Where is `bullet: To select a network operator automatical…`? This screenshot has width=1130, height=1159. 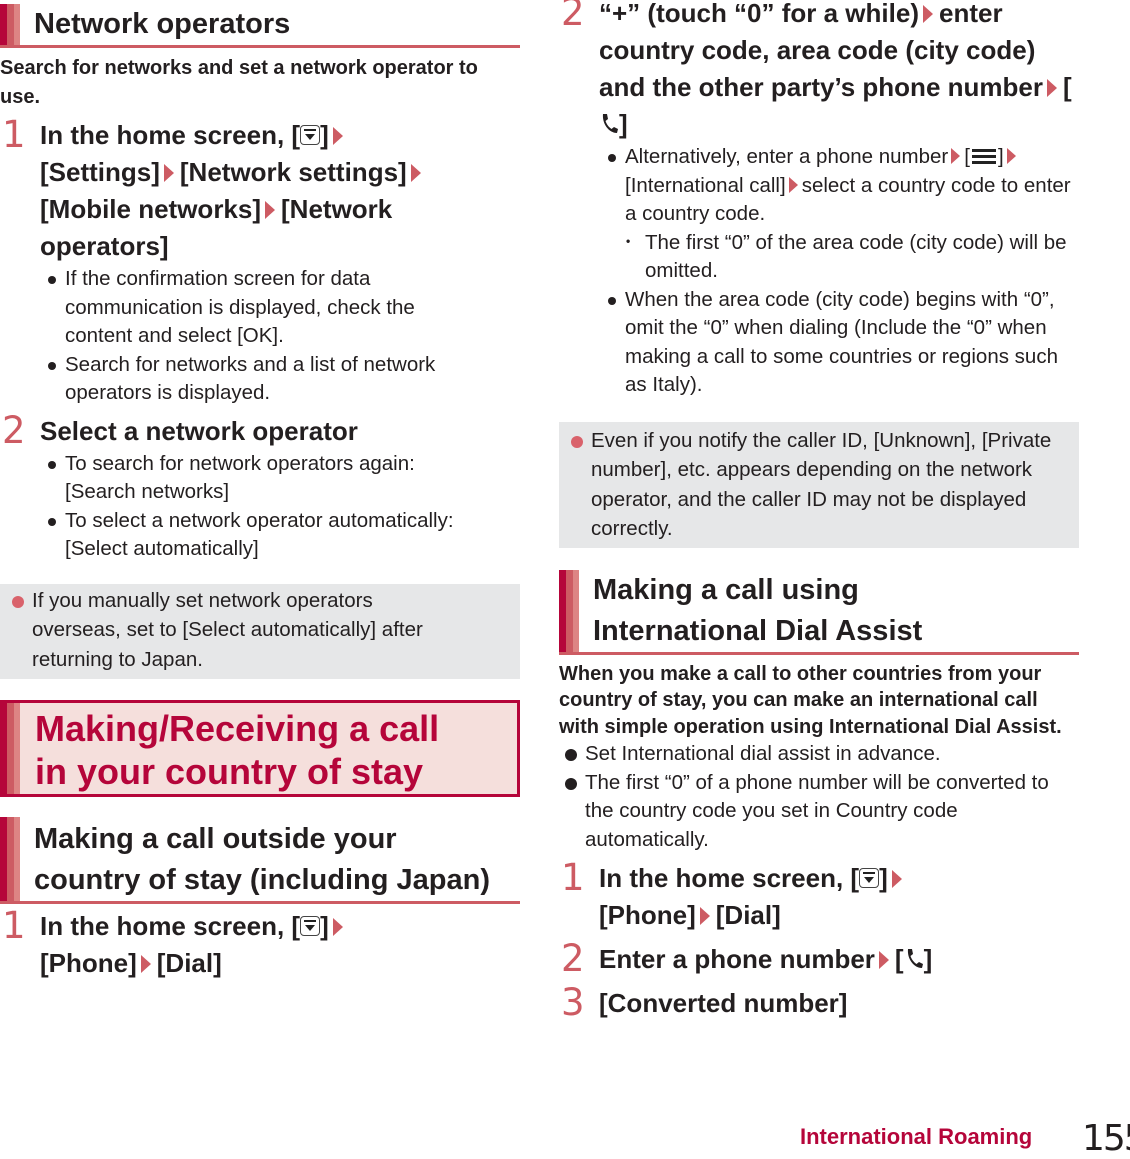 bullet: To select a network operator automatical… is located at coordinates (260, 535).